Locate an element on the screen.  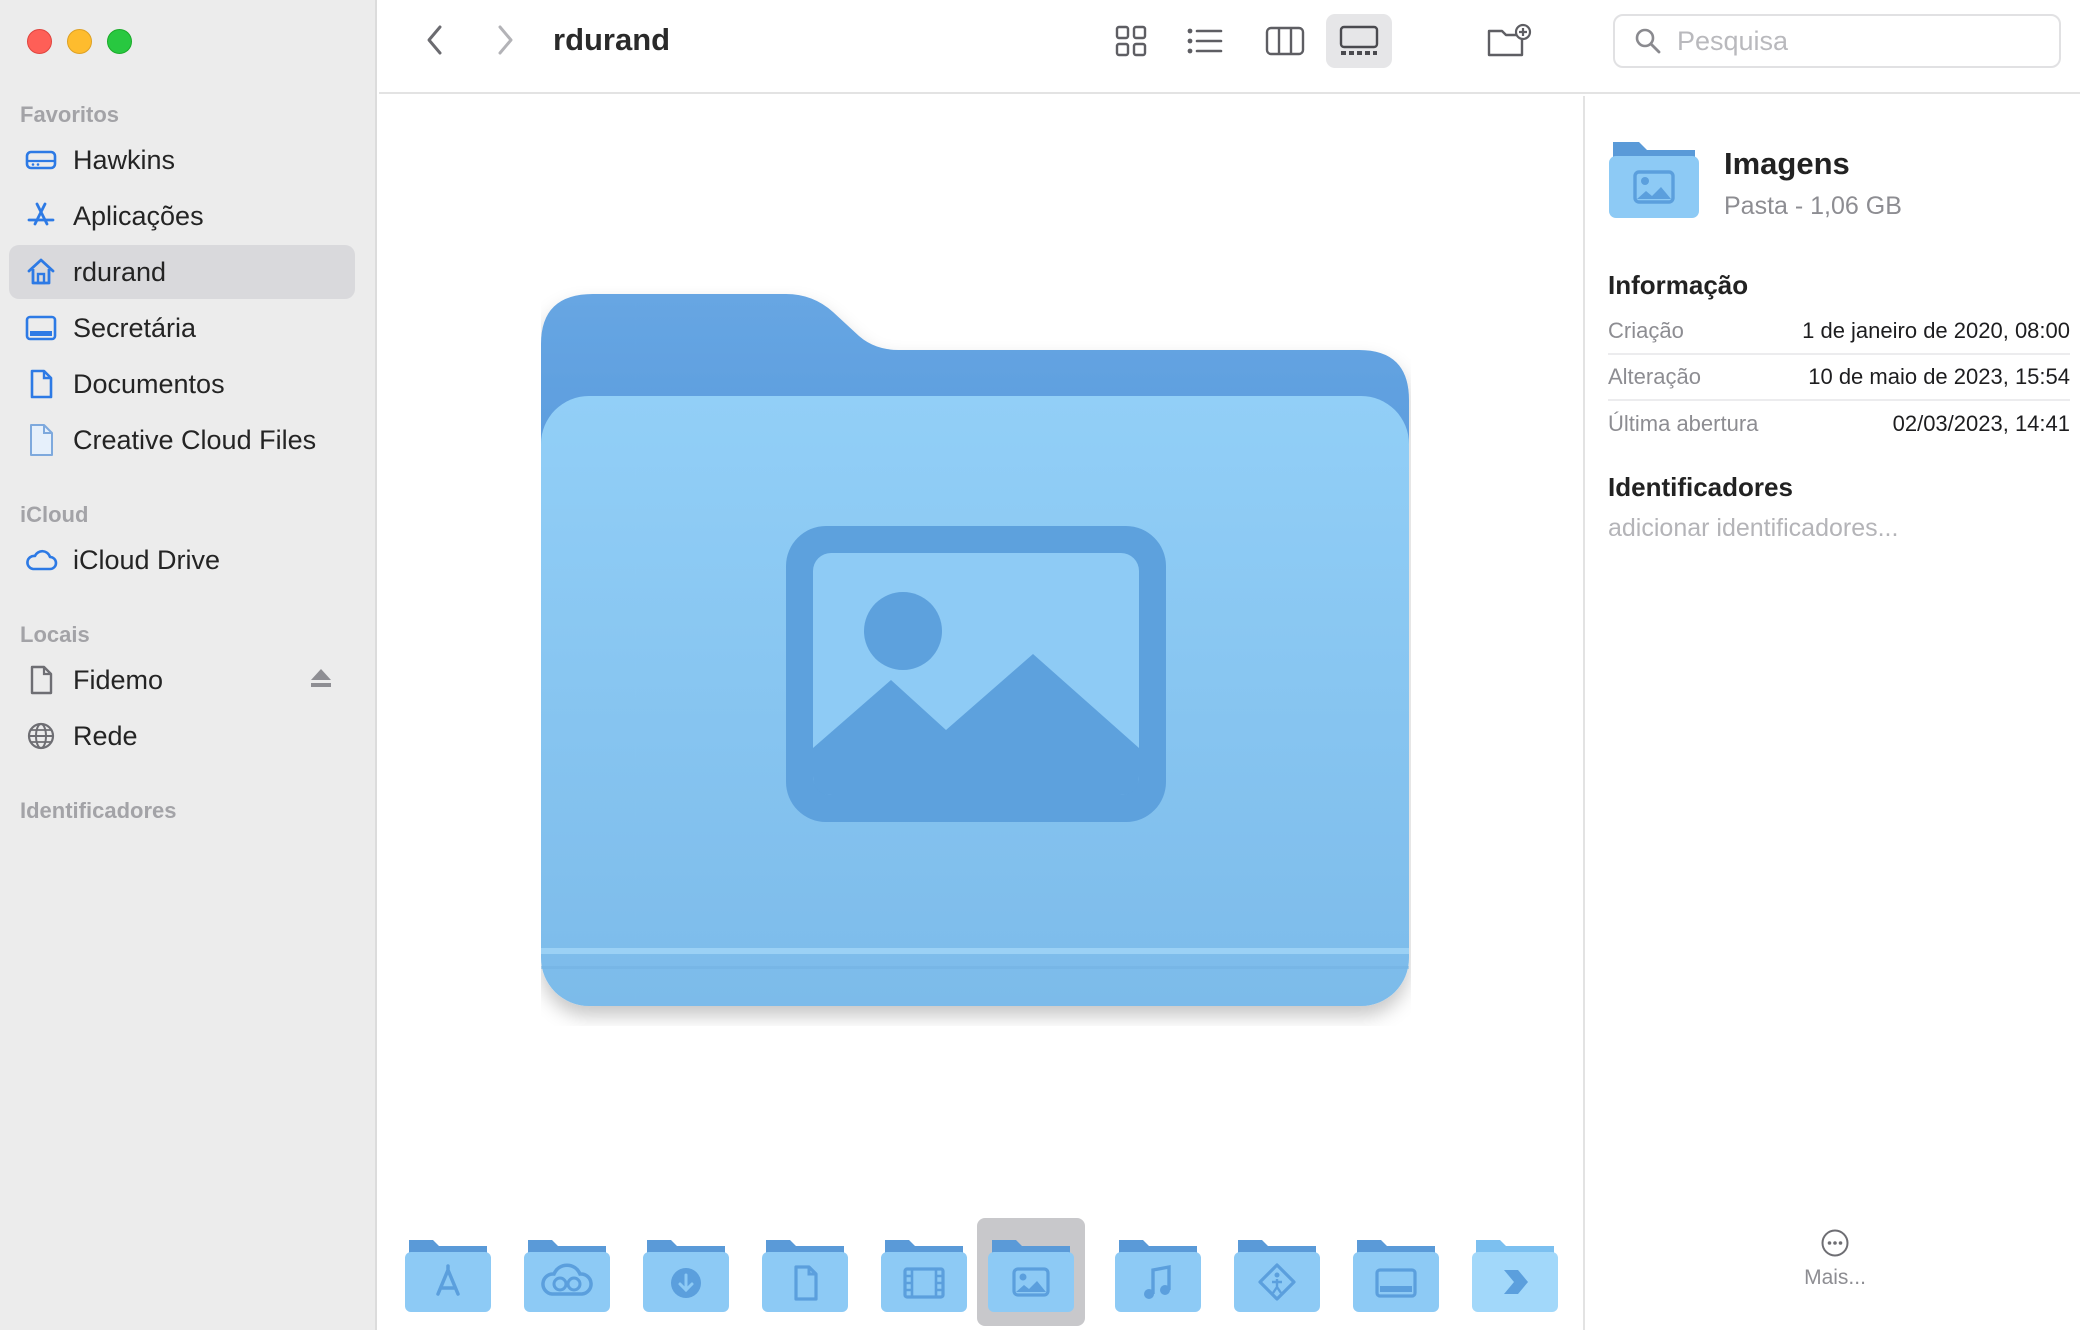
sidebar-item-label: Aplicações is located at coordinates (138, 215).